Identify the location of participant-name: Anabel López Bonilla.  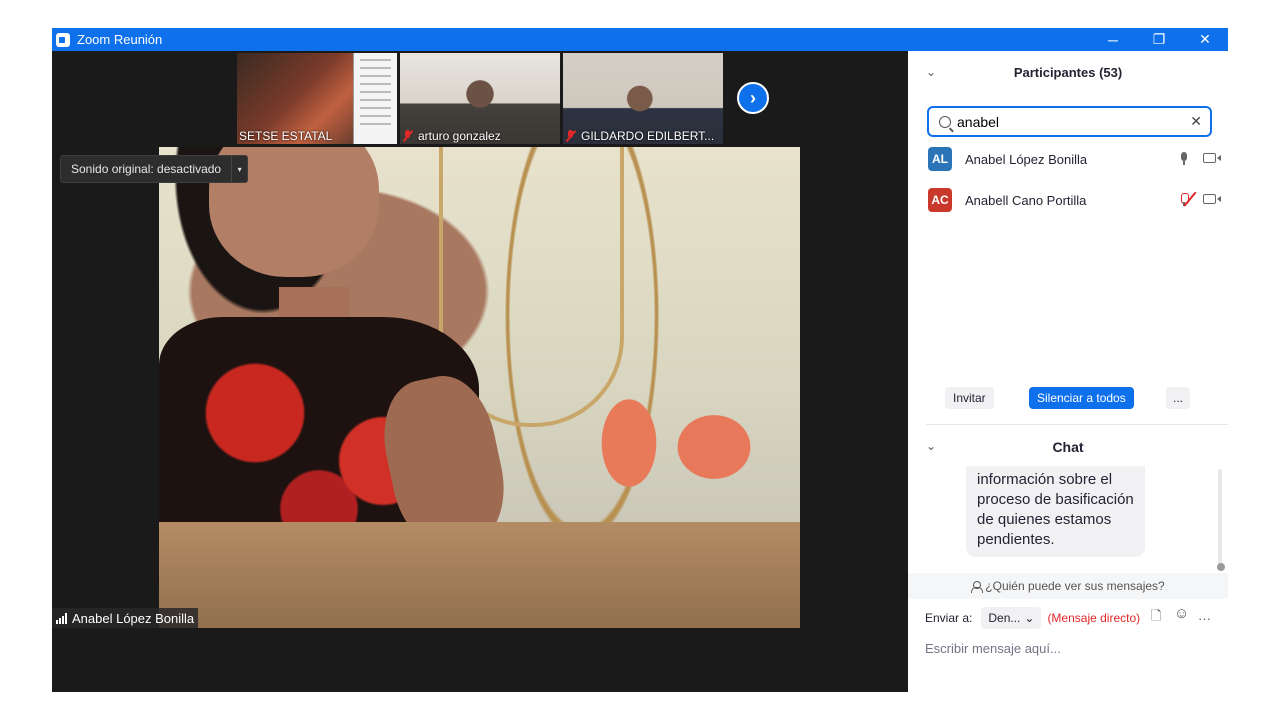
(1026, 159).